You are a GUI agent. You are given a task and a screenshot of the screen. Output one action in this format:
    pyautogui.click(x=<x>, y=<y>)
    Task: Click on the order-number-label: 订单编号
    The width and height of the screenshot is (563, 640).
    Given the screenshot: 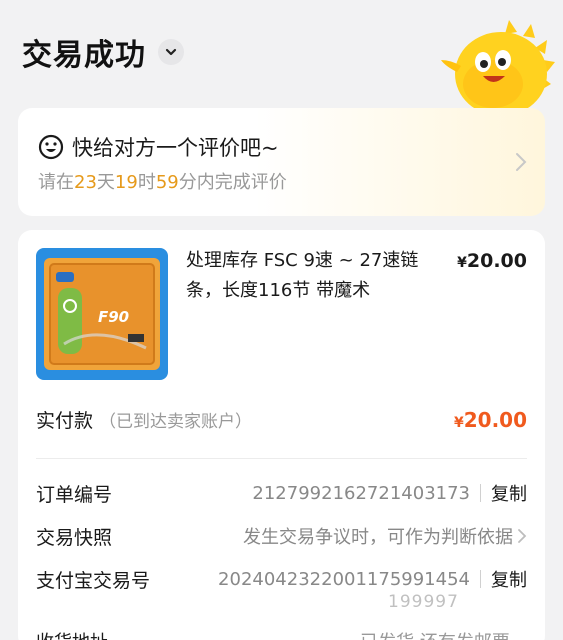 What is the action you would take?
    pyautogui.click(x=74, y=494)
    